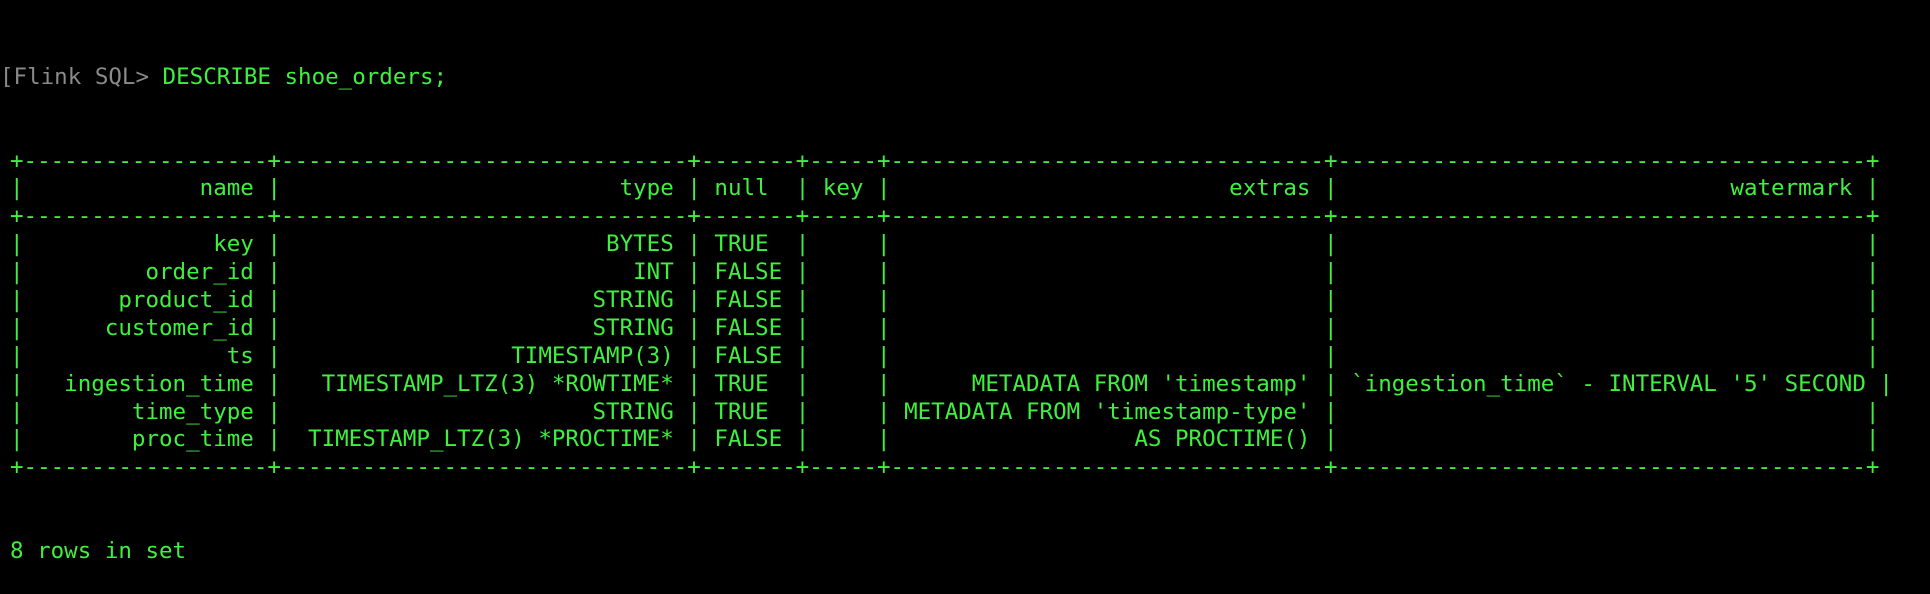  I want to click on table-cell-extras: METADATA FROM 'timestamp', so click(1107, 383).